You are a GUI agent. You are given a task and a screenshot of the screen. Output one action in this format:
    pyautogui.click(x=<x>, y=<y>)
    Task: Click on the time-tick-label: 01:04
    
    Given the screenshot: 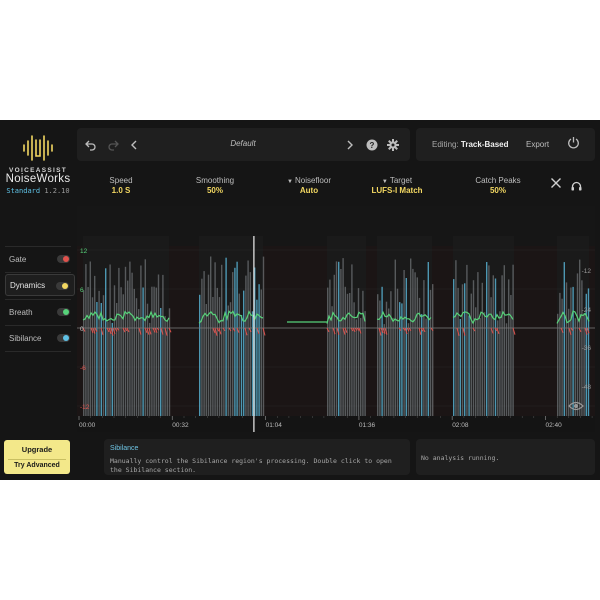 What is the action you would take?
    pyautogui.click(x=274, y=425)
    